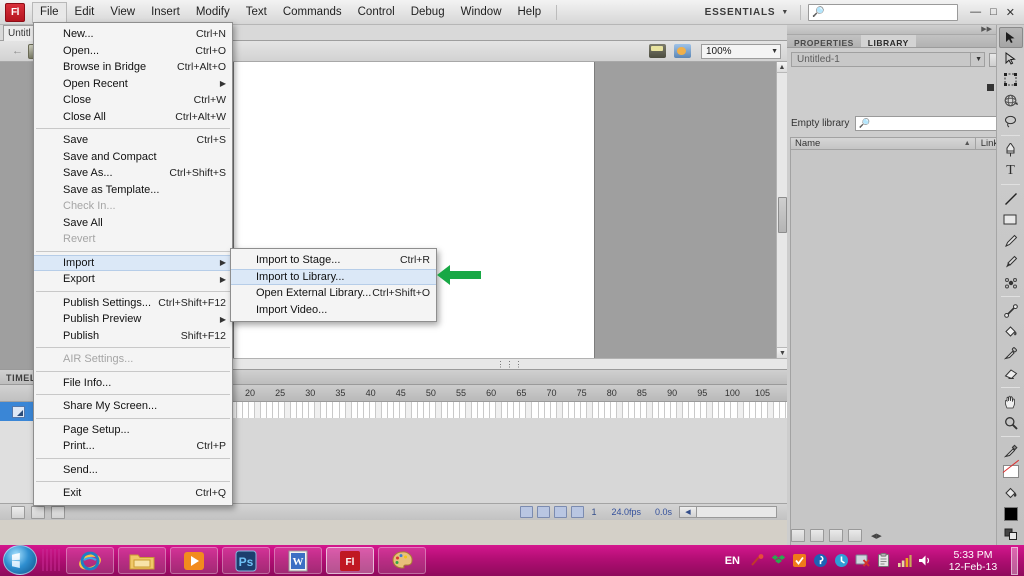  Describe the element at coordinates (993, 12) in the screenshot. I see `maximize-icon: □` at that location.